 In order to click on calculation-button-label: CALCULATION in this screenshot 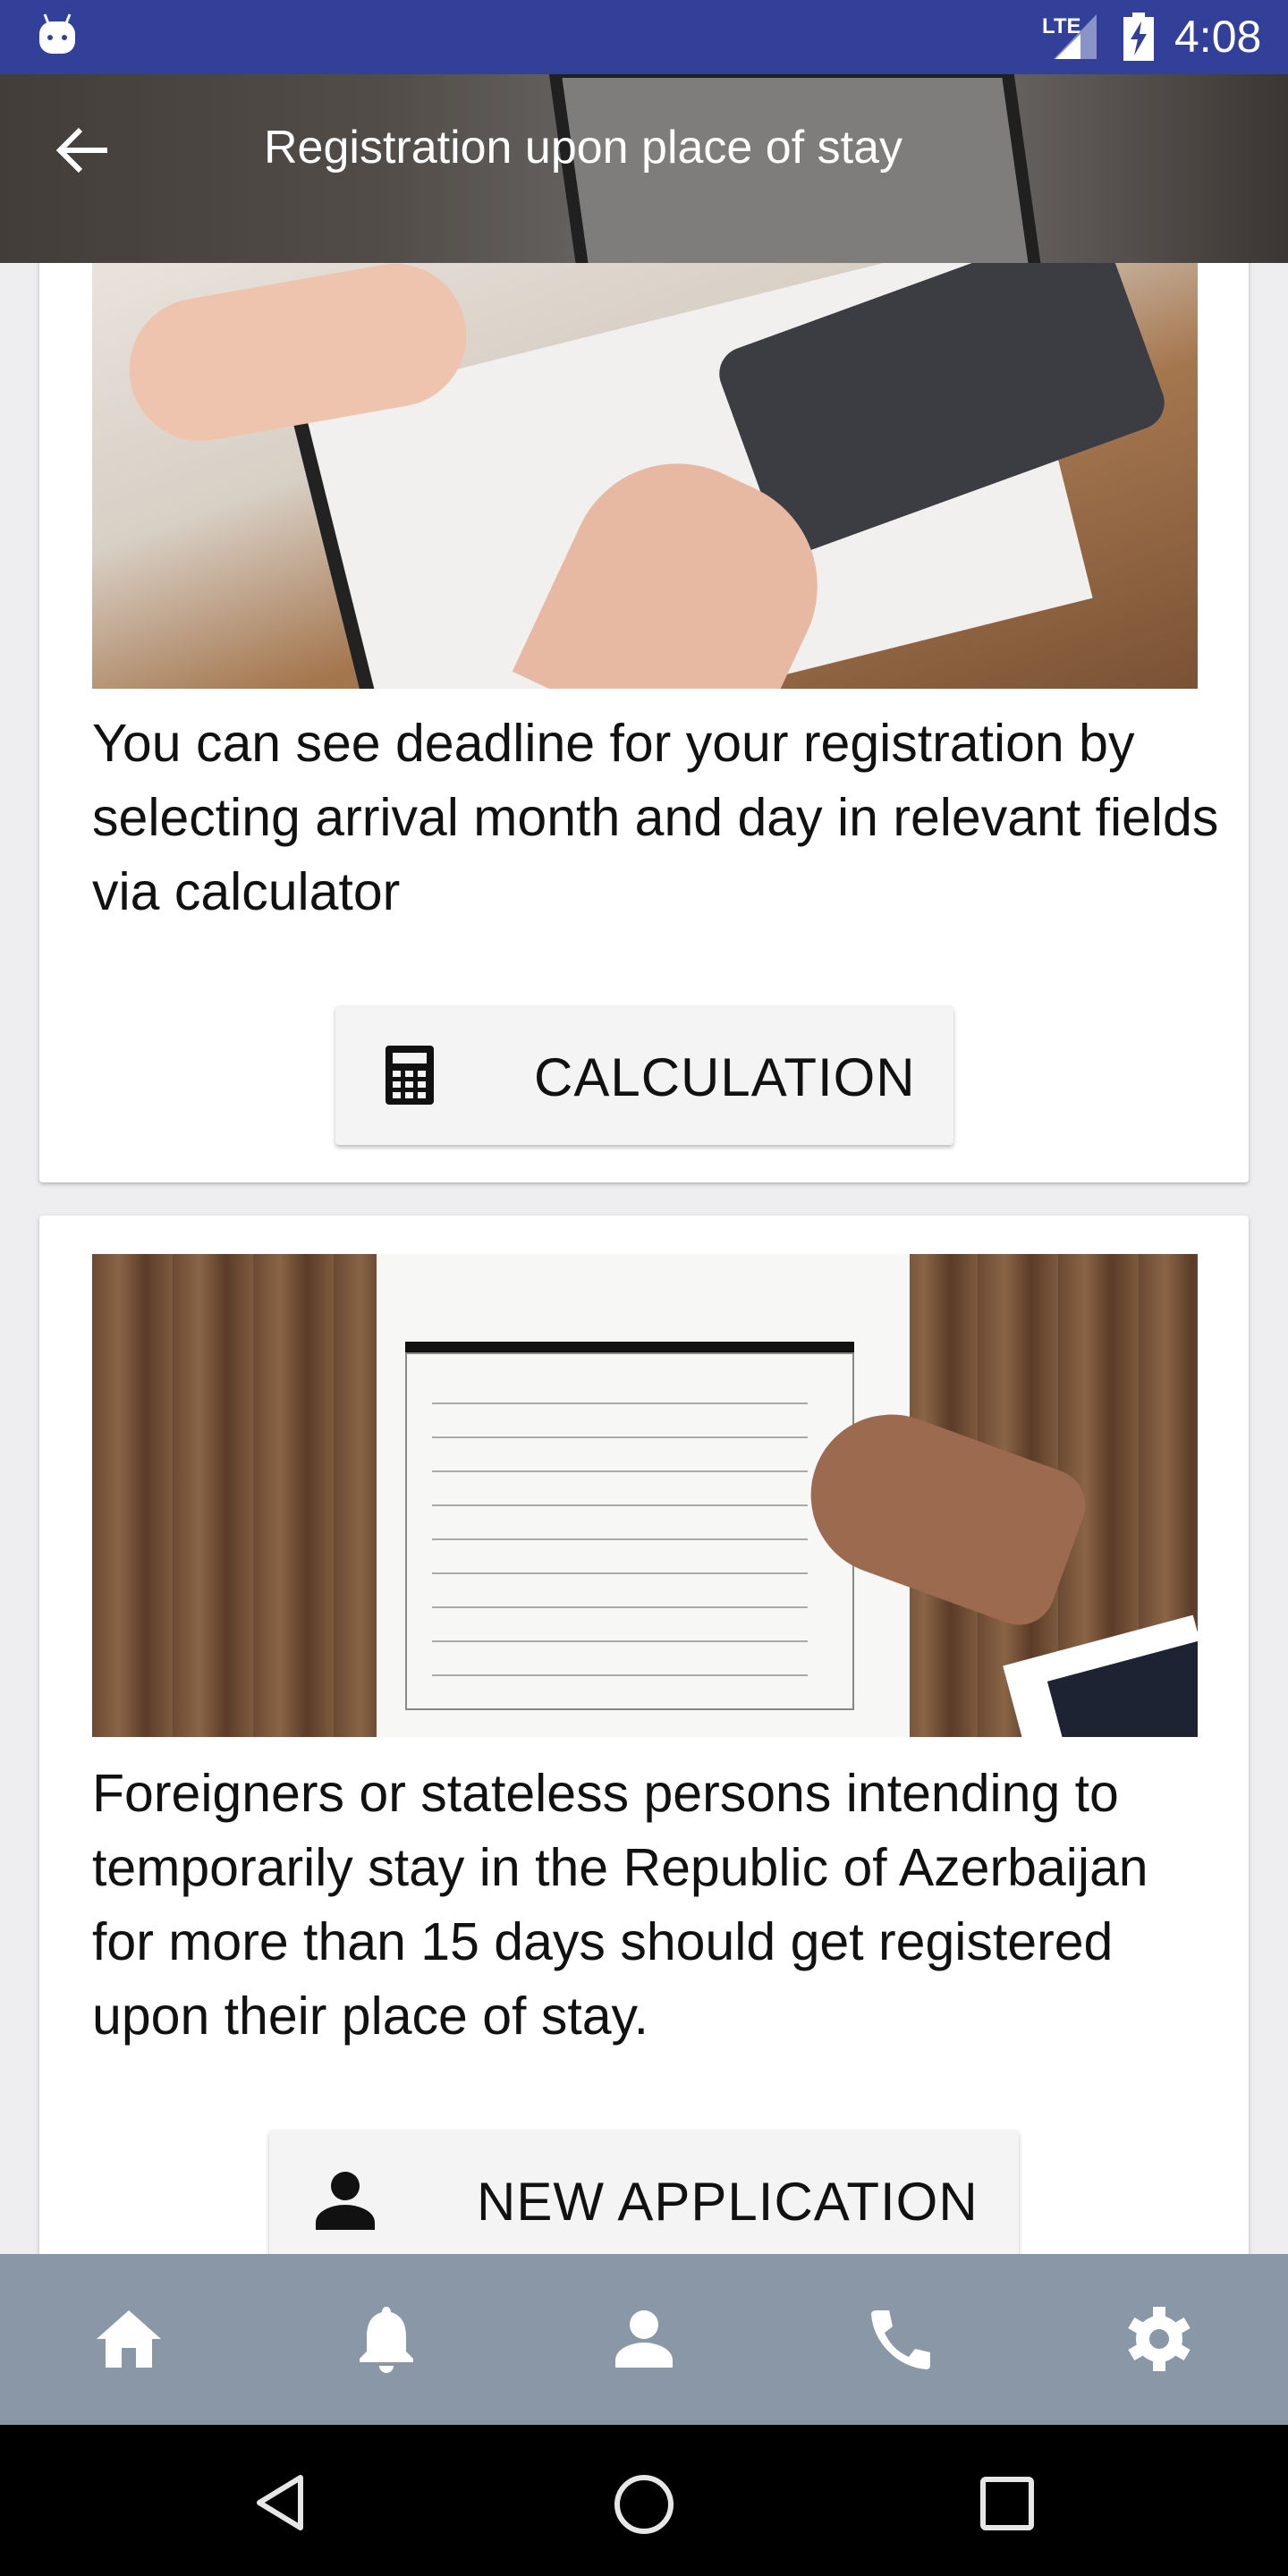, I will do `click(725, 1077)`.